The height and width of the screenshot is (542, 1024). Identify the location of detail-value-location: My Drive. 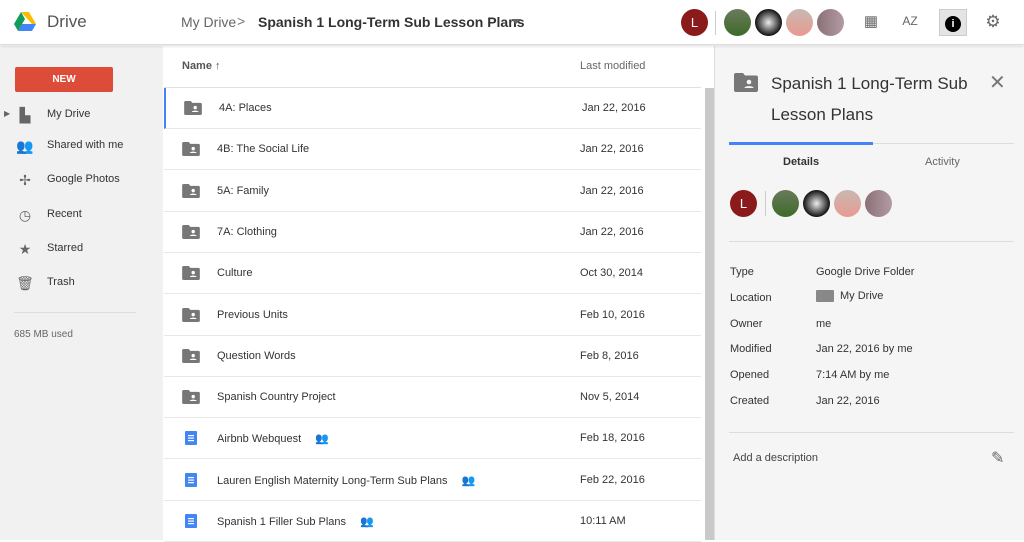
(849, 296).